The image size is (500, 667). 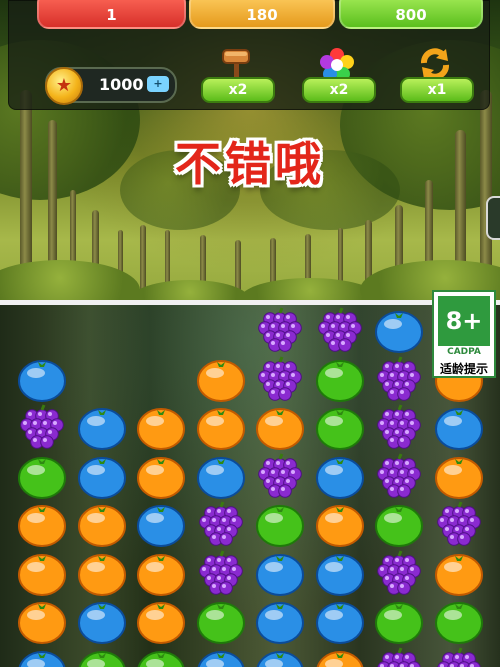 I want to click on age-rating-badge: 8+ CADPA 适龄提示, so click(x=464, y=334).